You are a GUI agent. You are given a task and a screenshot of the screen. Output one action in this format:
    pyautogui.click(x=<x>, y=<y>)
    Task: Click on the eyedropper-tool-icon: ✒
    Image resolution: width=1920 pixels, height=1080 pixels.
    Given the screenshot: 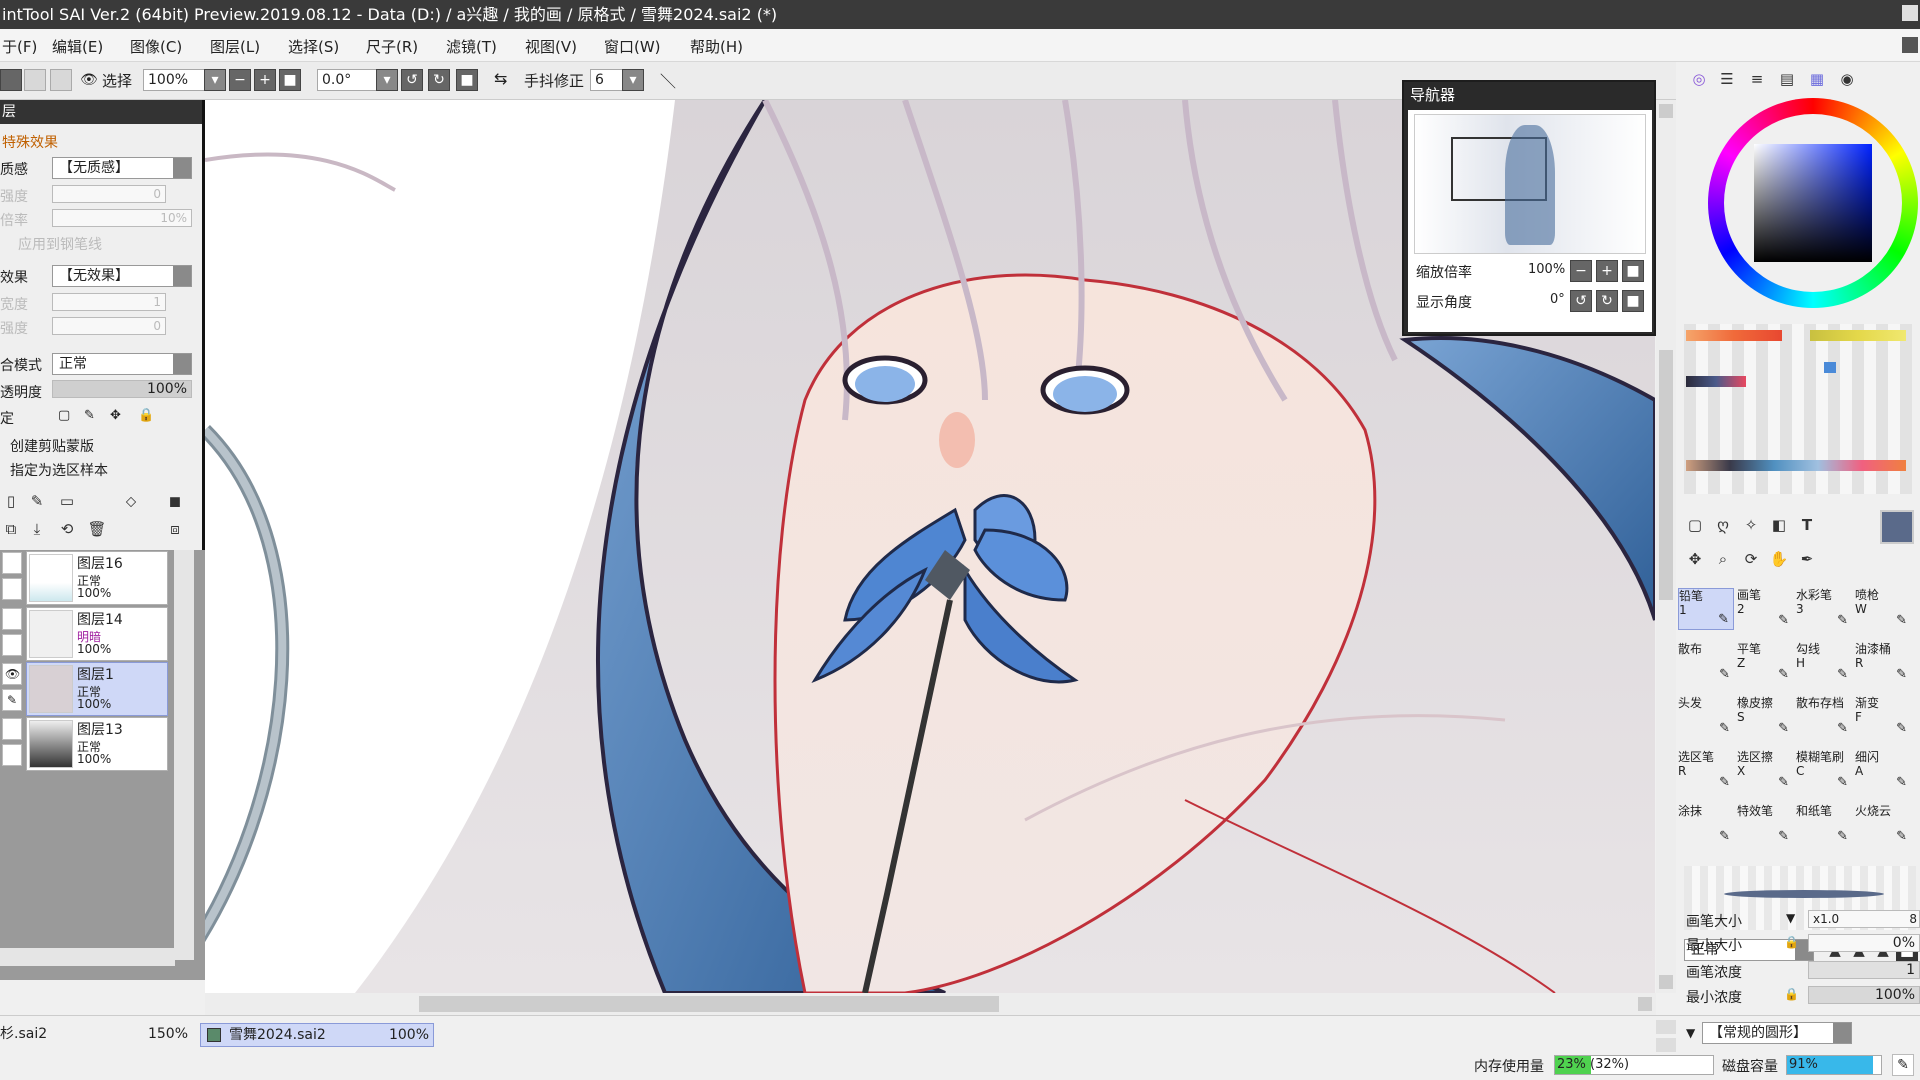 What is the action you would take?
    pyautogui.click(x=1807, y=559)
    